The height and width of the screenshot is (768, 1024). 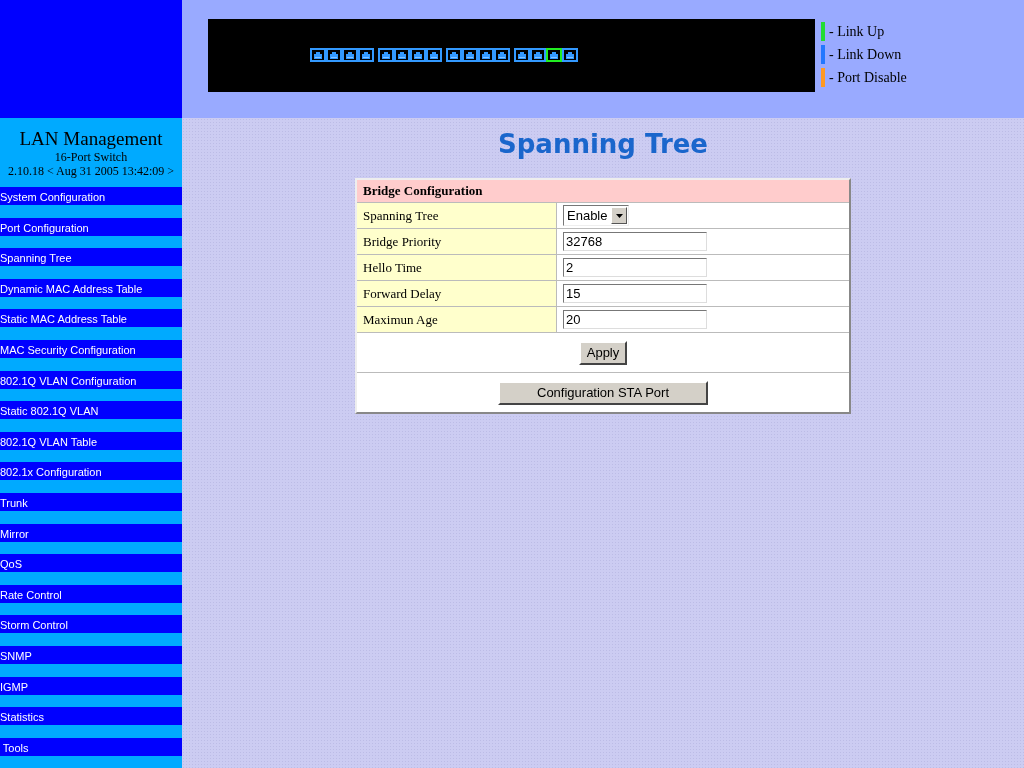 What do you see at coordinates (457, 293) in the screenshot?
I see `field-label: Forward Delay` at bounding box center [457, 293].